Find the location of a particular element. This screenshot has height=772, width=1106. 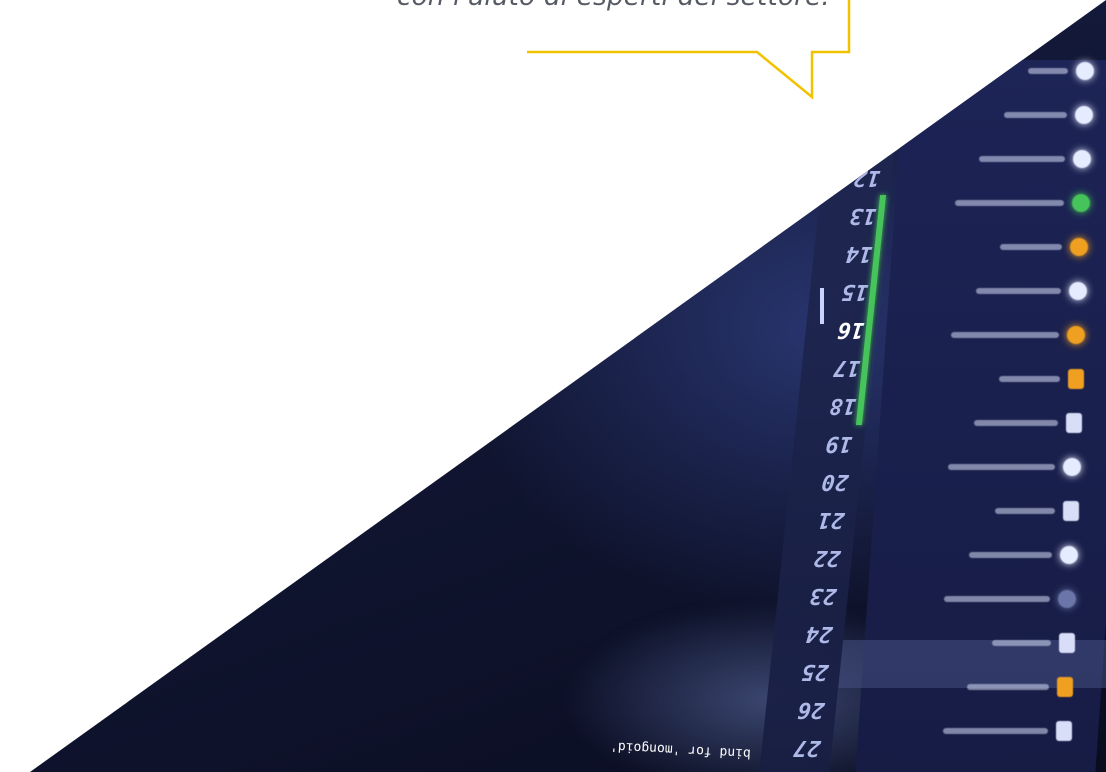

line-number: 26 is located at coordinates (811, 709).